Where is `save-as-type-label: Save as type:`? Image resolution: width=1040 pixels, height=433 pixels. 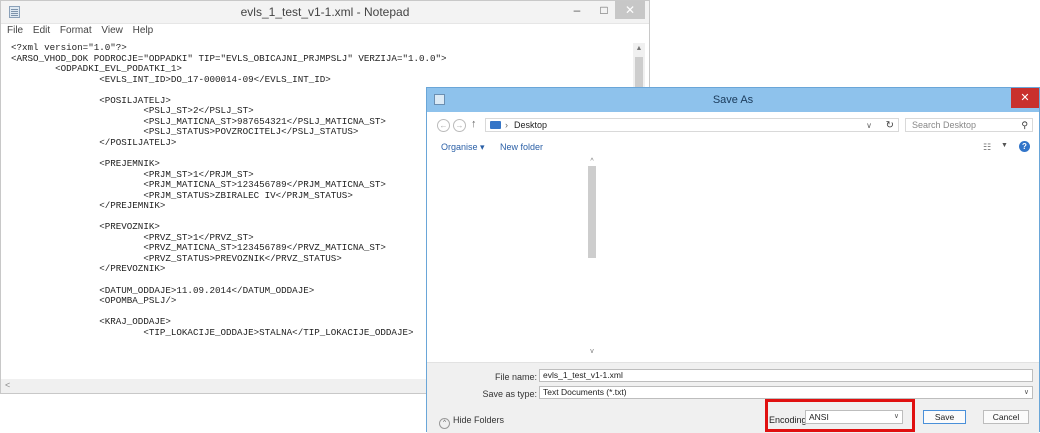 save-as-type-label: Save as type: is located at coordinates (509, 394).